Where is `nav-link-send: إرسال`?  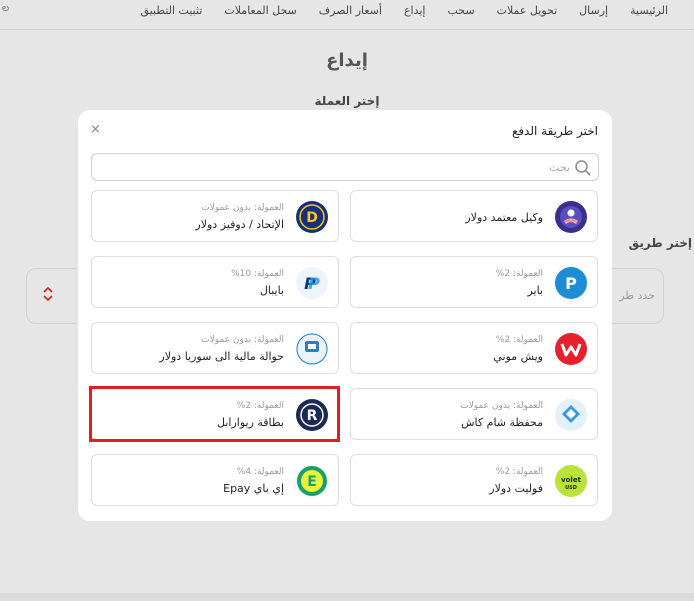 nav-link-send: إرسال is located at coordinates (593, 10).